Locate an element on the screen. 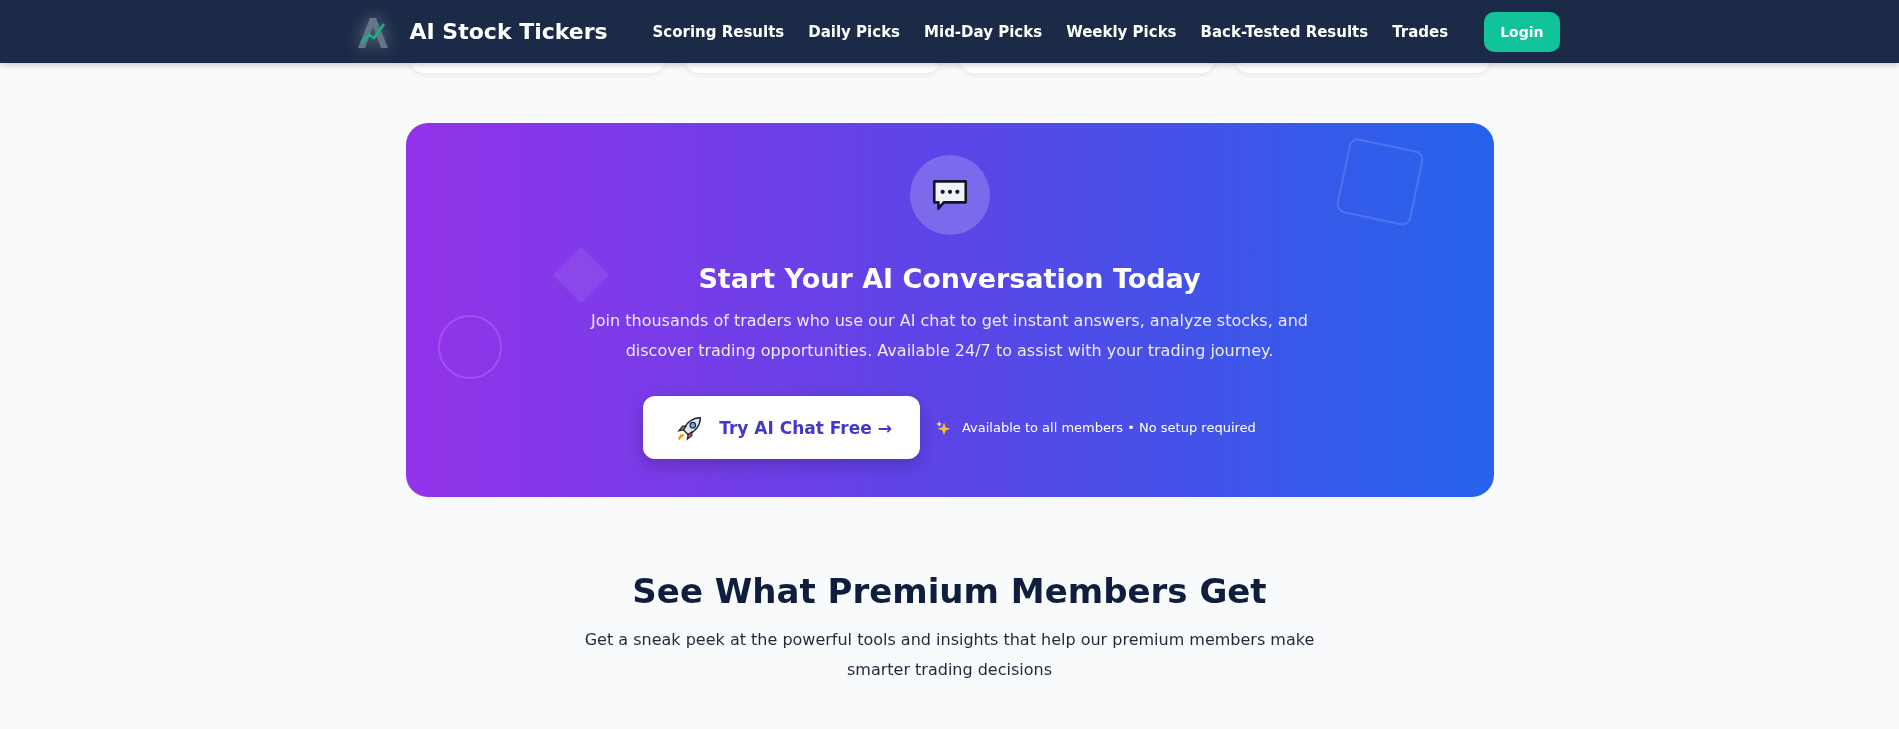 This screenshot has height=729, width=1899. nav-link: Mid-Day Picks is located at coordinates (983, 31).